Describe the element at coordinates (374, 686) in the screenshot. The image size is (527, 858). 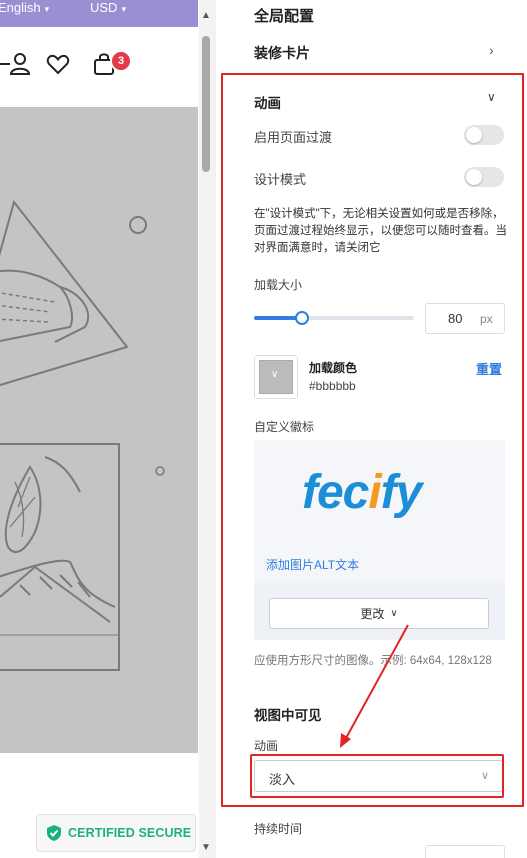
I see `annotation-arrow` at that location.